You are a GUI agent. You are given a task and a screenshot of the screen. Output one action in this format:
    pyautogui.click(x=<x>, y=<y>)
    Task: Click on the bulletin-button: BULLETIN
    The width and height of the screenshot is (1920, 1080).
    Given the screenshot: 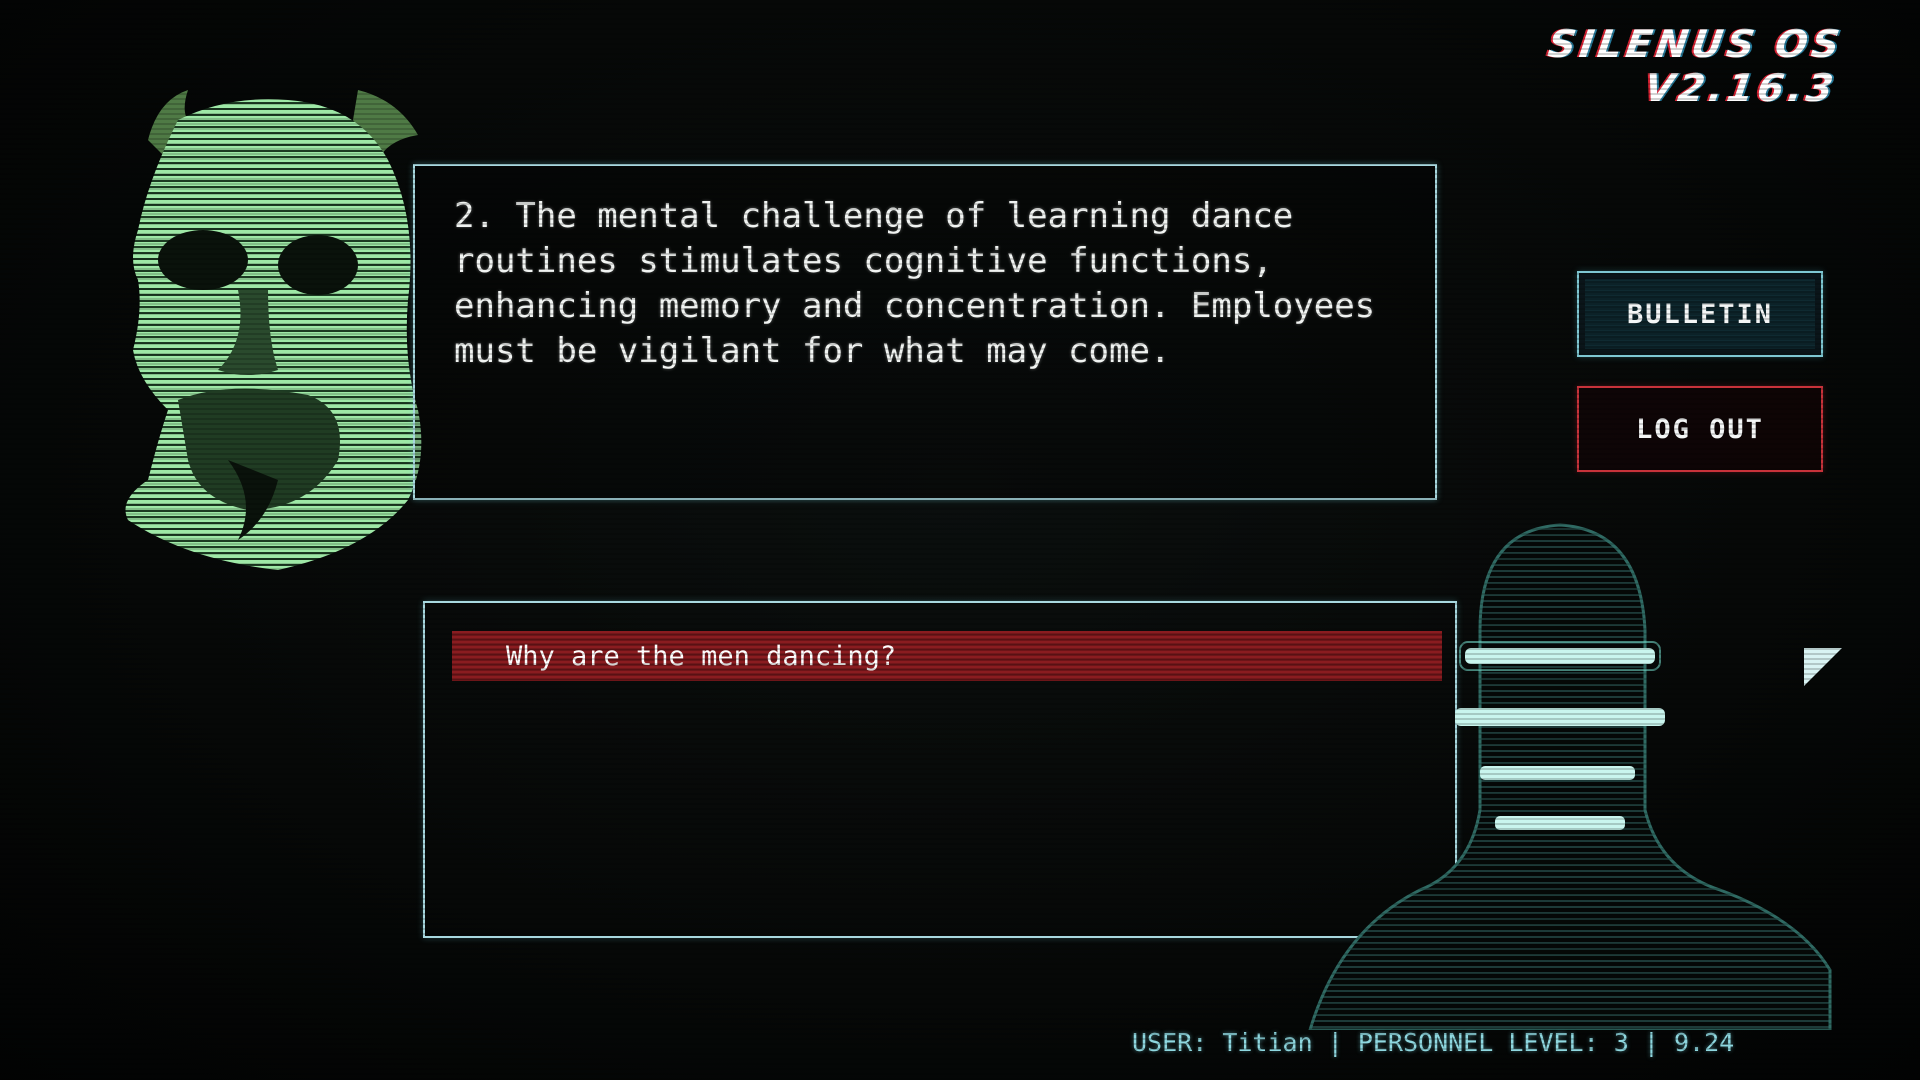 What is the action you would take?
    pyautogui.click(x=1700, y=314)
    